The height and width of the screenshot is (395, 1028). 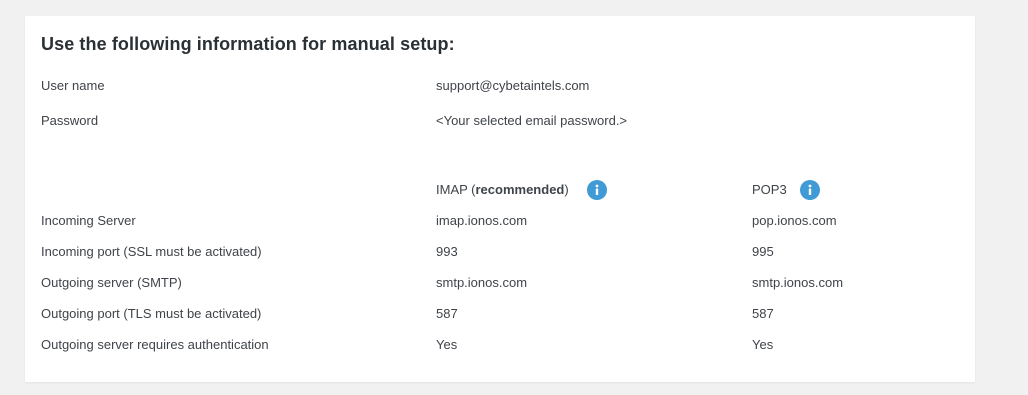 I want to click on row-pop3-value: pop.ionos.com, so click(x=794, y=220).